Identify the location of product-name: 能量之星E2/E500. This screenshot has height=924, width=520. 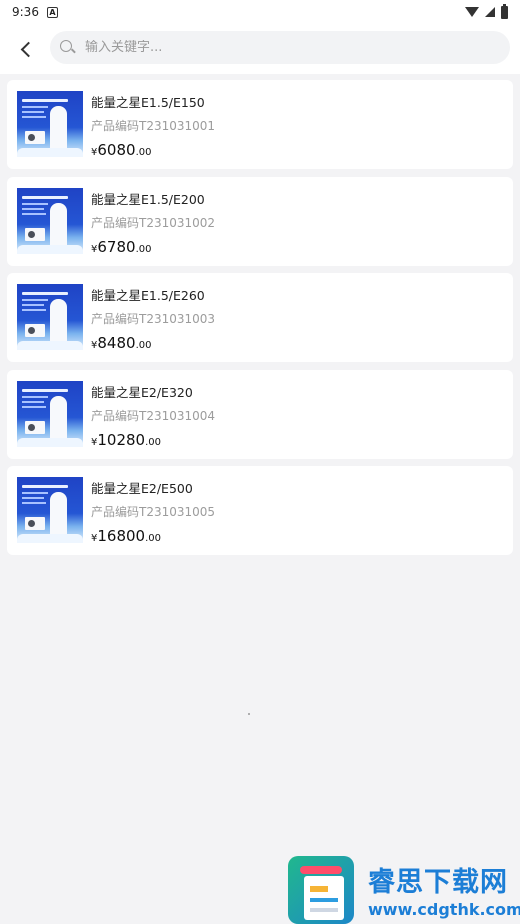
(142, 488).